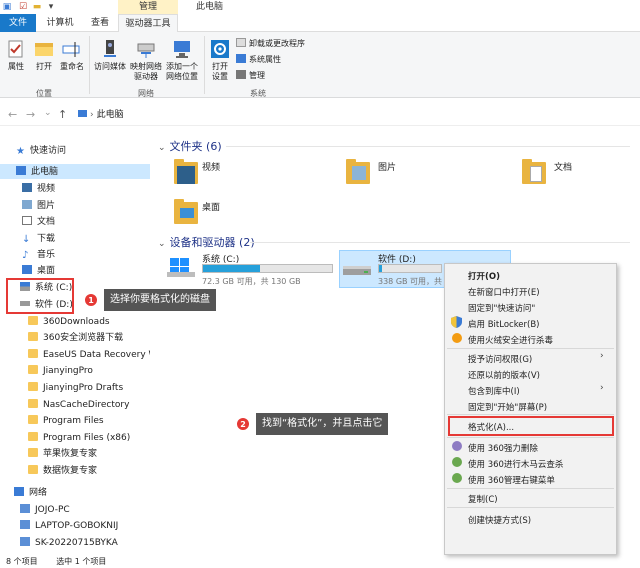  What do you see at coordinates (387, 166) in the screenshot?
I see `folder-label: 图片` at bounding box center [387, 166].